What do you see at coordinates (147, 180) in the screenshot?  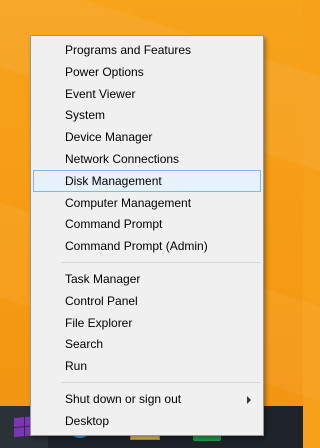 I see `menu-item-disk-management: Disk Management` at bounding box center [147, 180].